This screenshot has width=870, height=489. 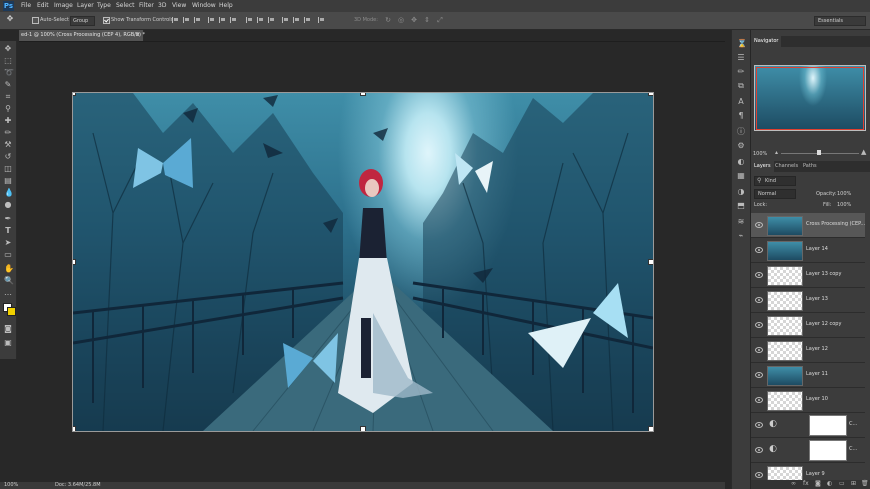 I want to click on tab-navigator: Navigator, so click(x=766, y=41).